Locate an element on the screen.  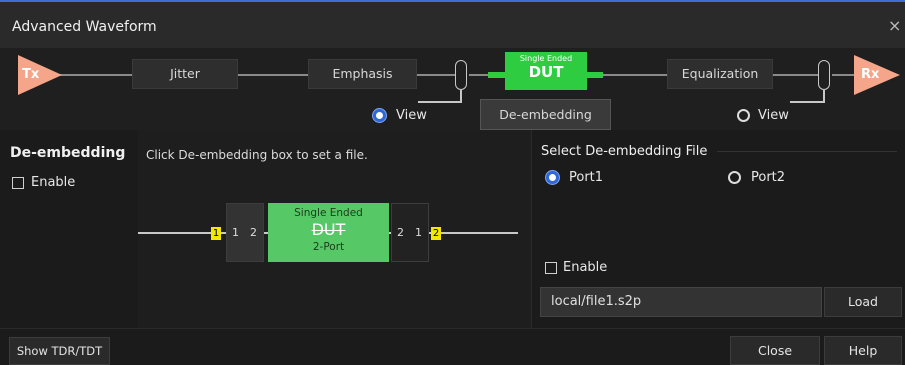
view-left-radio is located at coordinates (379, 115).